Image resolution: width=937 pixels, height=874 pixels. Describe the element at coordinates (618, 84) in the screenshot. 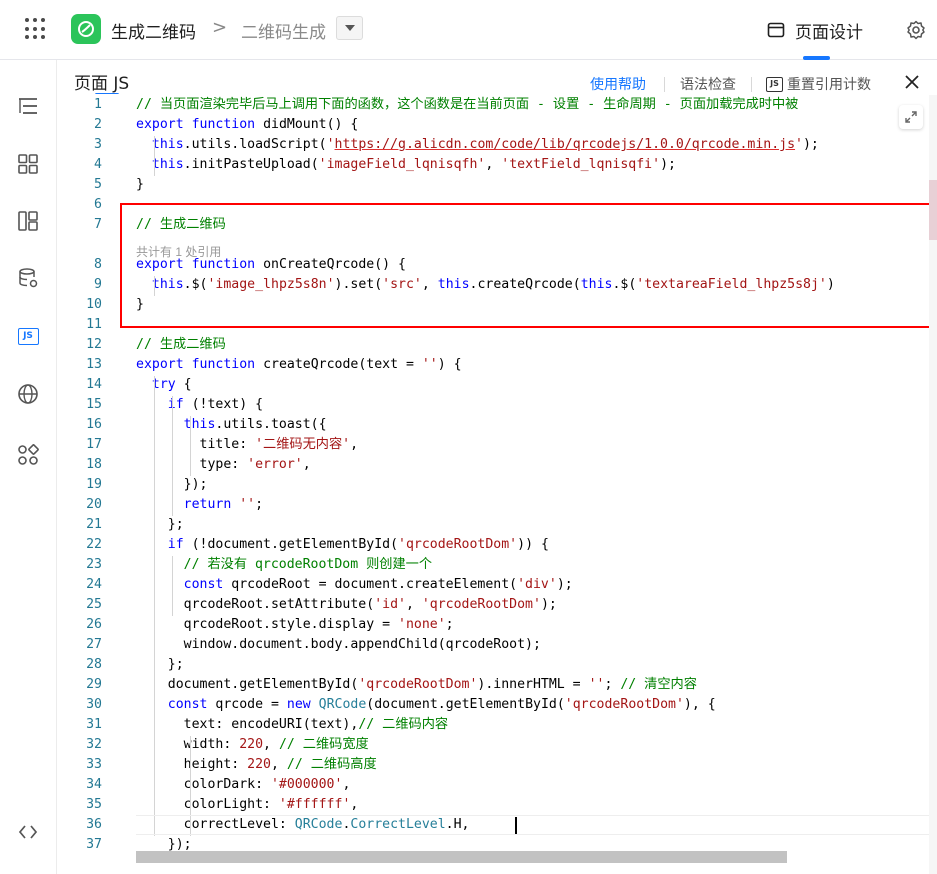

I see `help-link: 使用帮助` at that location.